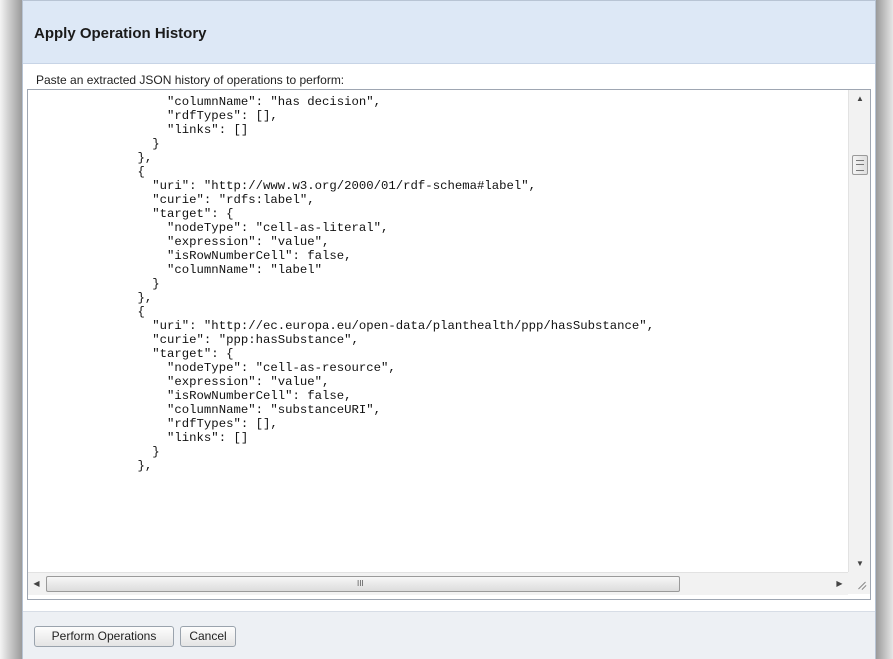 The image size is (893, 659). I want to click on background-overlay-right, so click(884, 329).